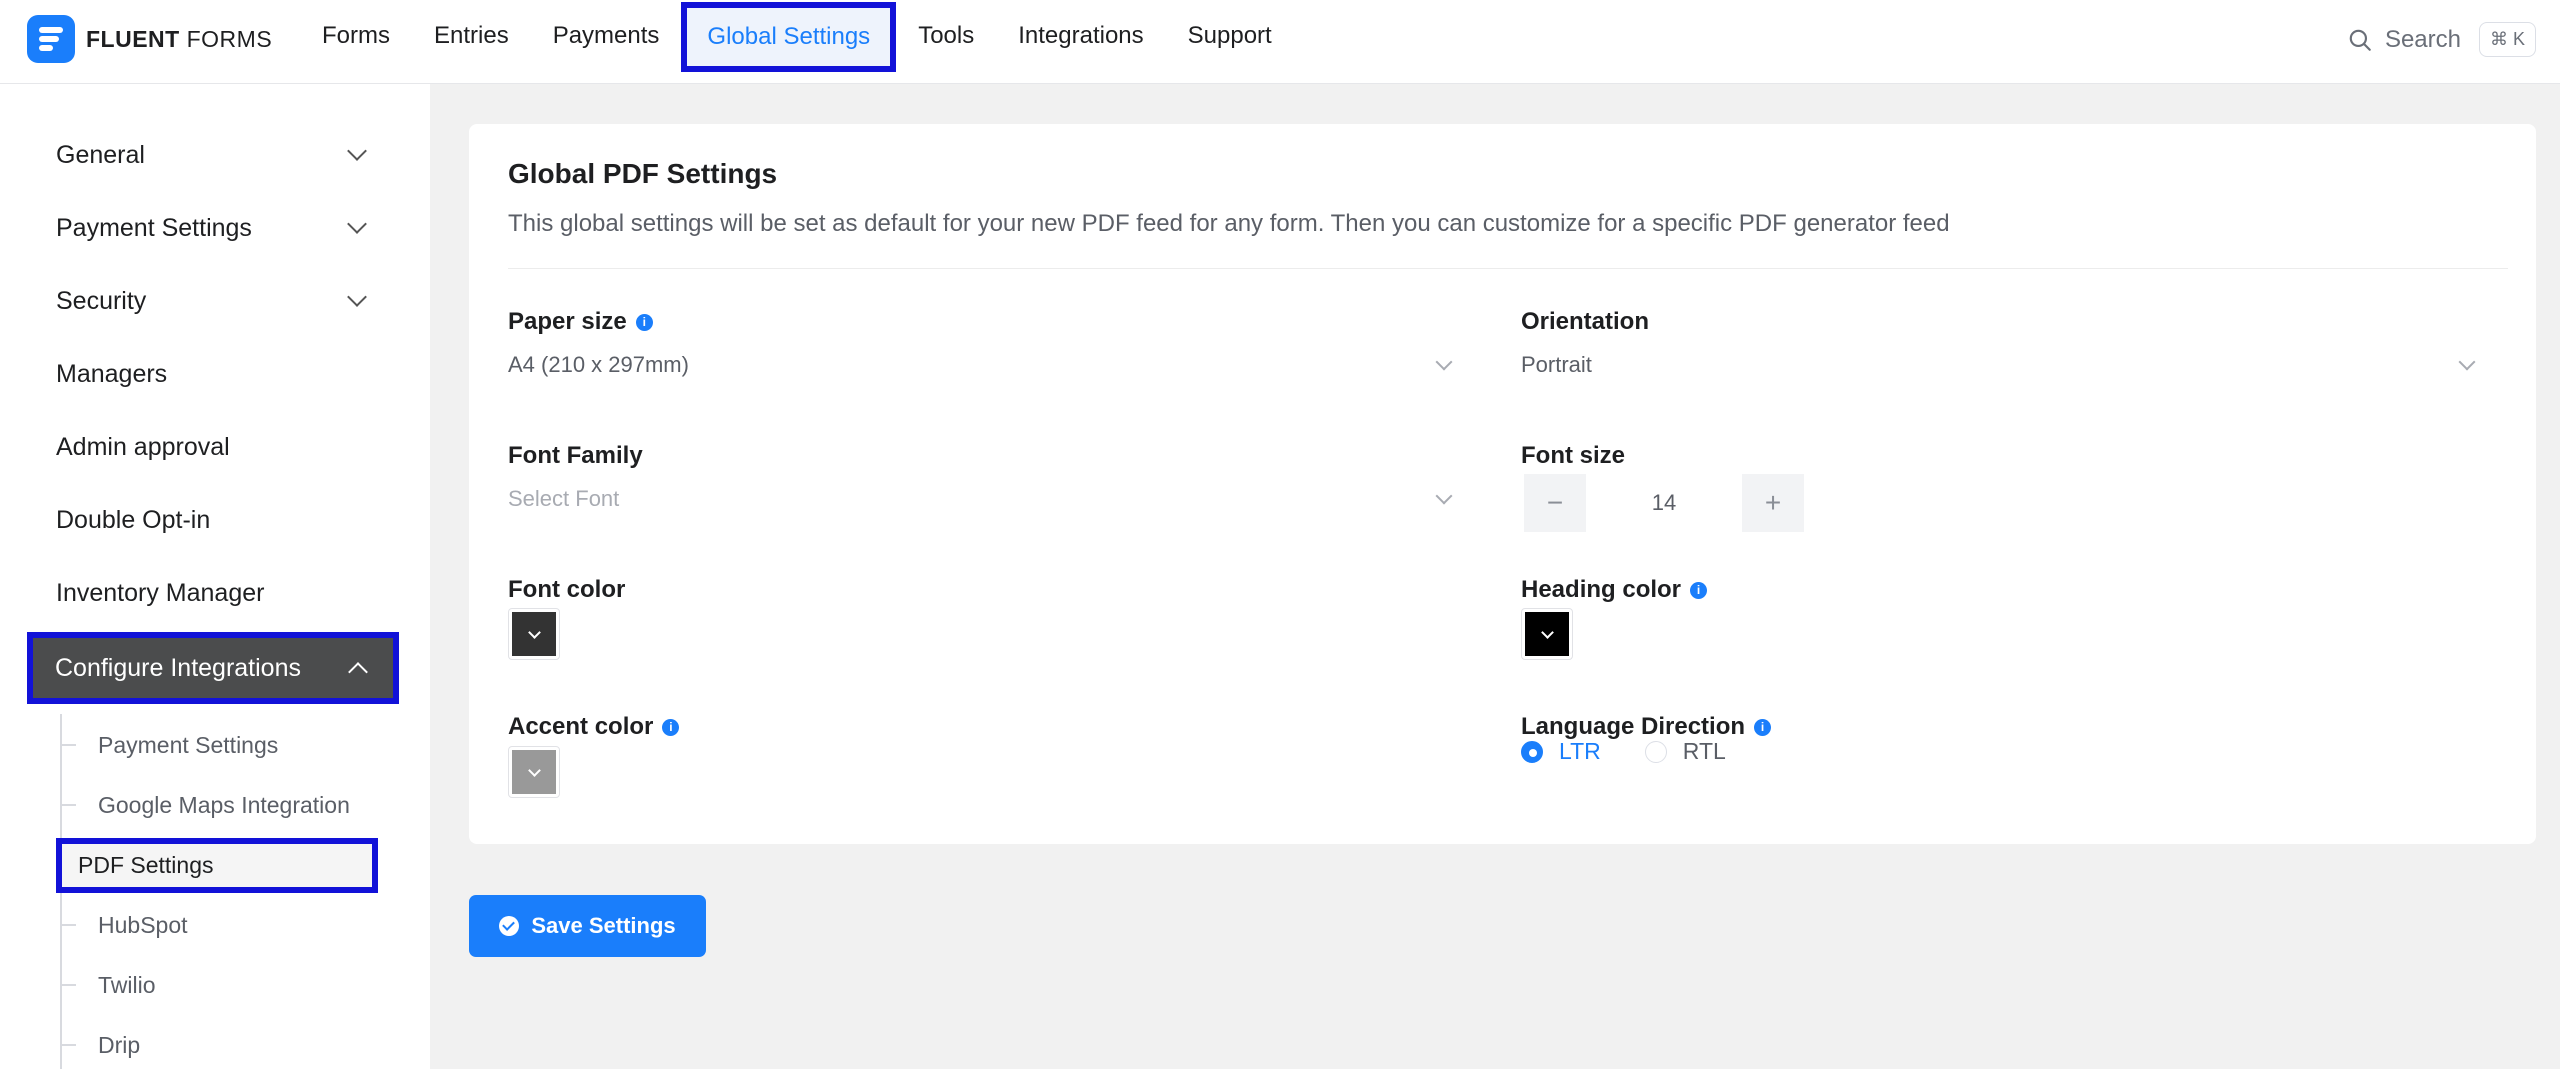  Describe the element at coordinates (2006, 365) in the screenshot. I see `orientation-select: Portrait` at that location.